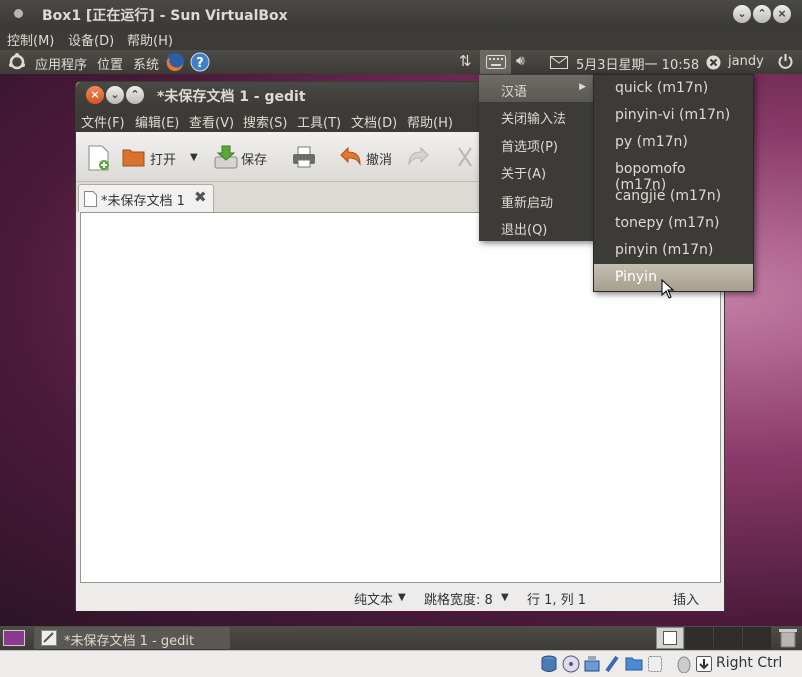 Image resolution: width=802 pixels, height=677 pixels. What do you see at coordinates (231, 97) in the screenshot?
I see `gedit-title: *未保存文档 1 - gedit` at bounding box center [231, 97].